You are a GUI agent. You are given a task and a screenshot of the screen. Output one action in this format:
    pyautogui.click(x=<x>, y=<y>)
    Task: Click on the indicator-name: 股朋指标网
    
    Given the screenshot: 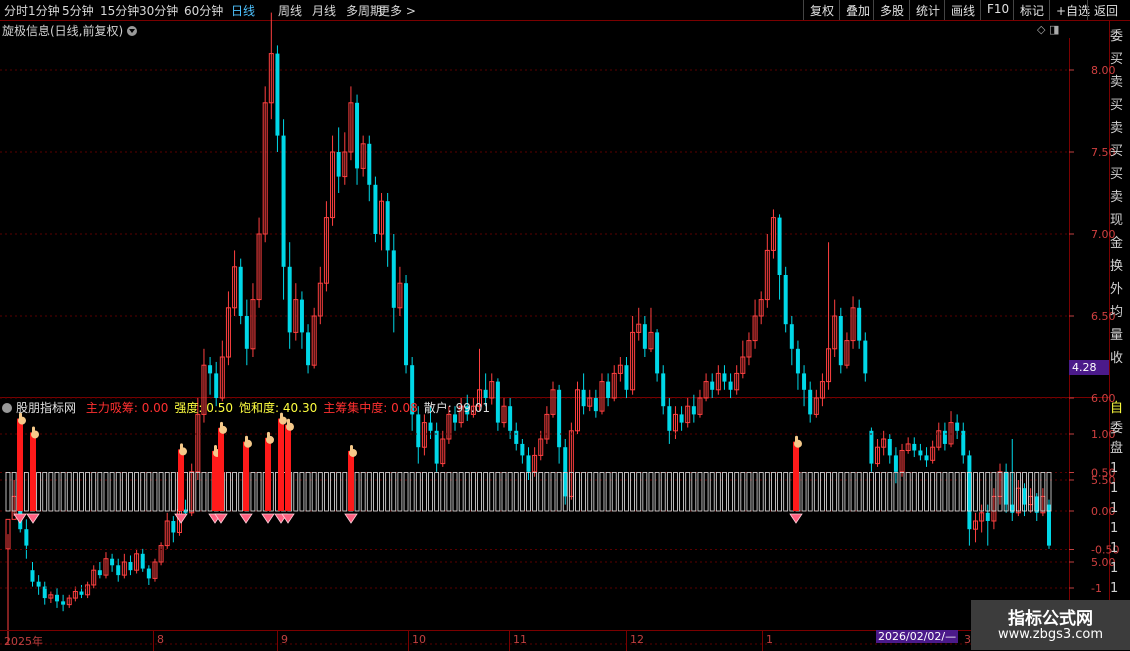 What is the action you would take?
    pyautogui.click(x=46, y=408)
    